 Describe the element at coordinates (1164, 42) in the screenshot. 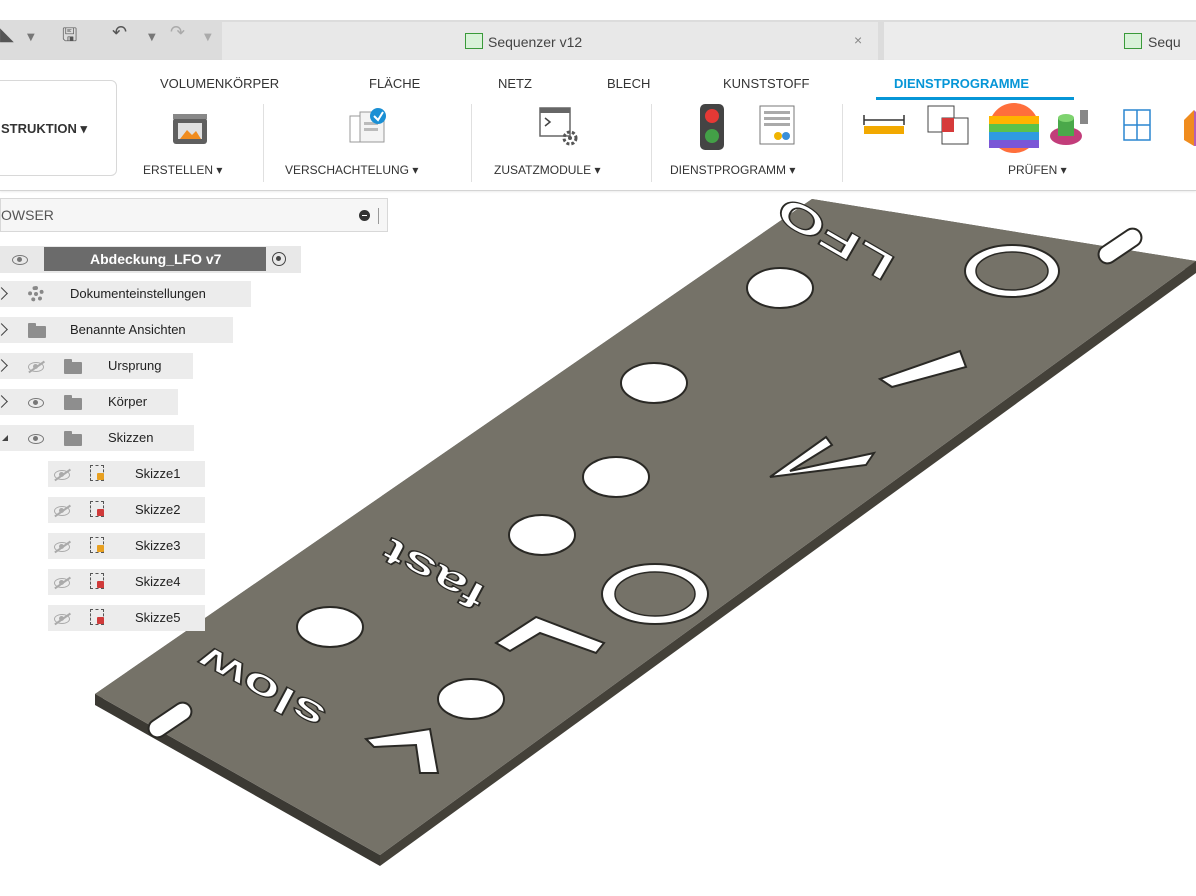

I see `tab-title: Sequ` at that location.